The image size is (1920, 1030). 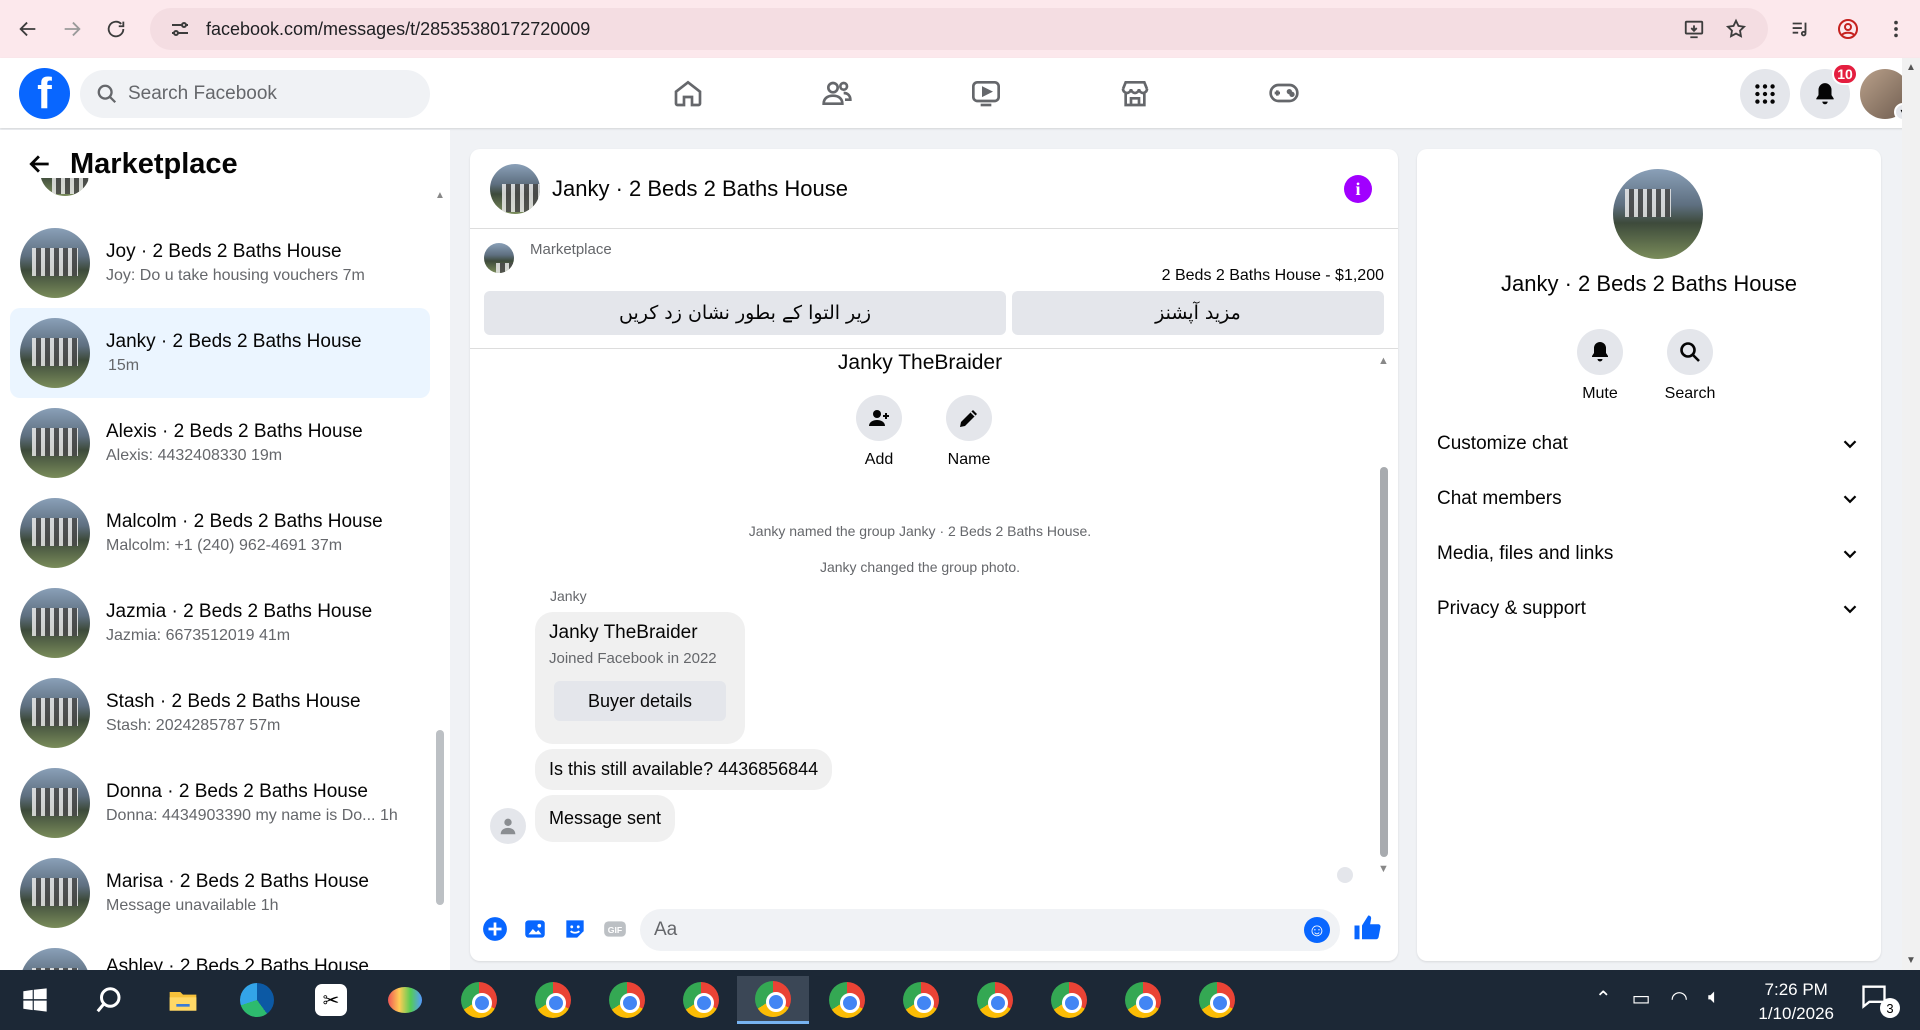 What do you see at coordinates (1896, 29) in the screenshot?
I see `menu-kebab-icon` at bounding box center [1896, 29].